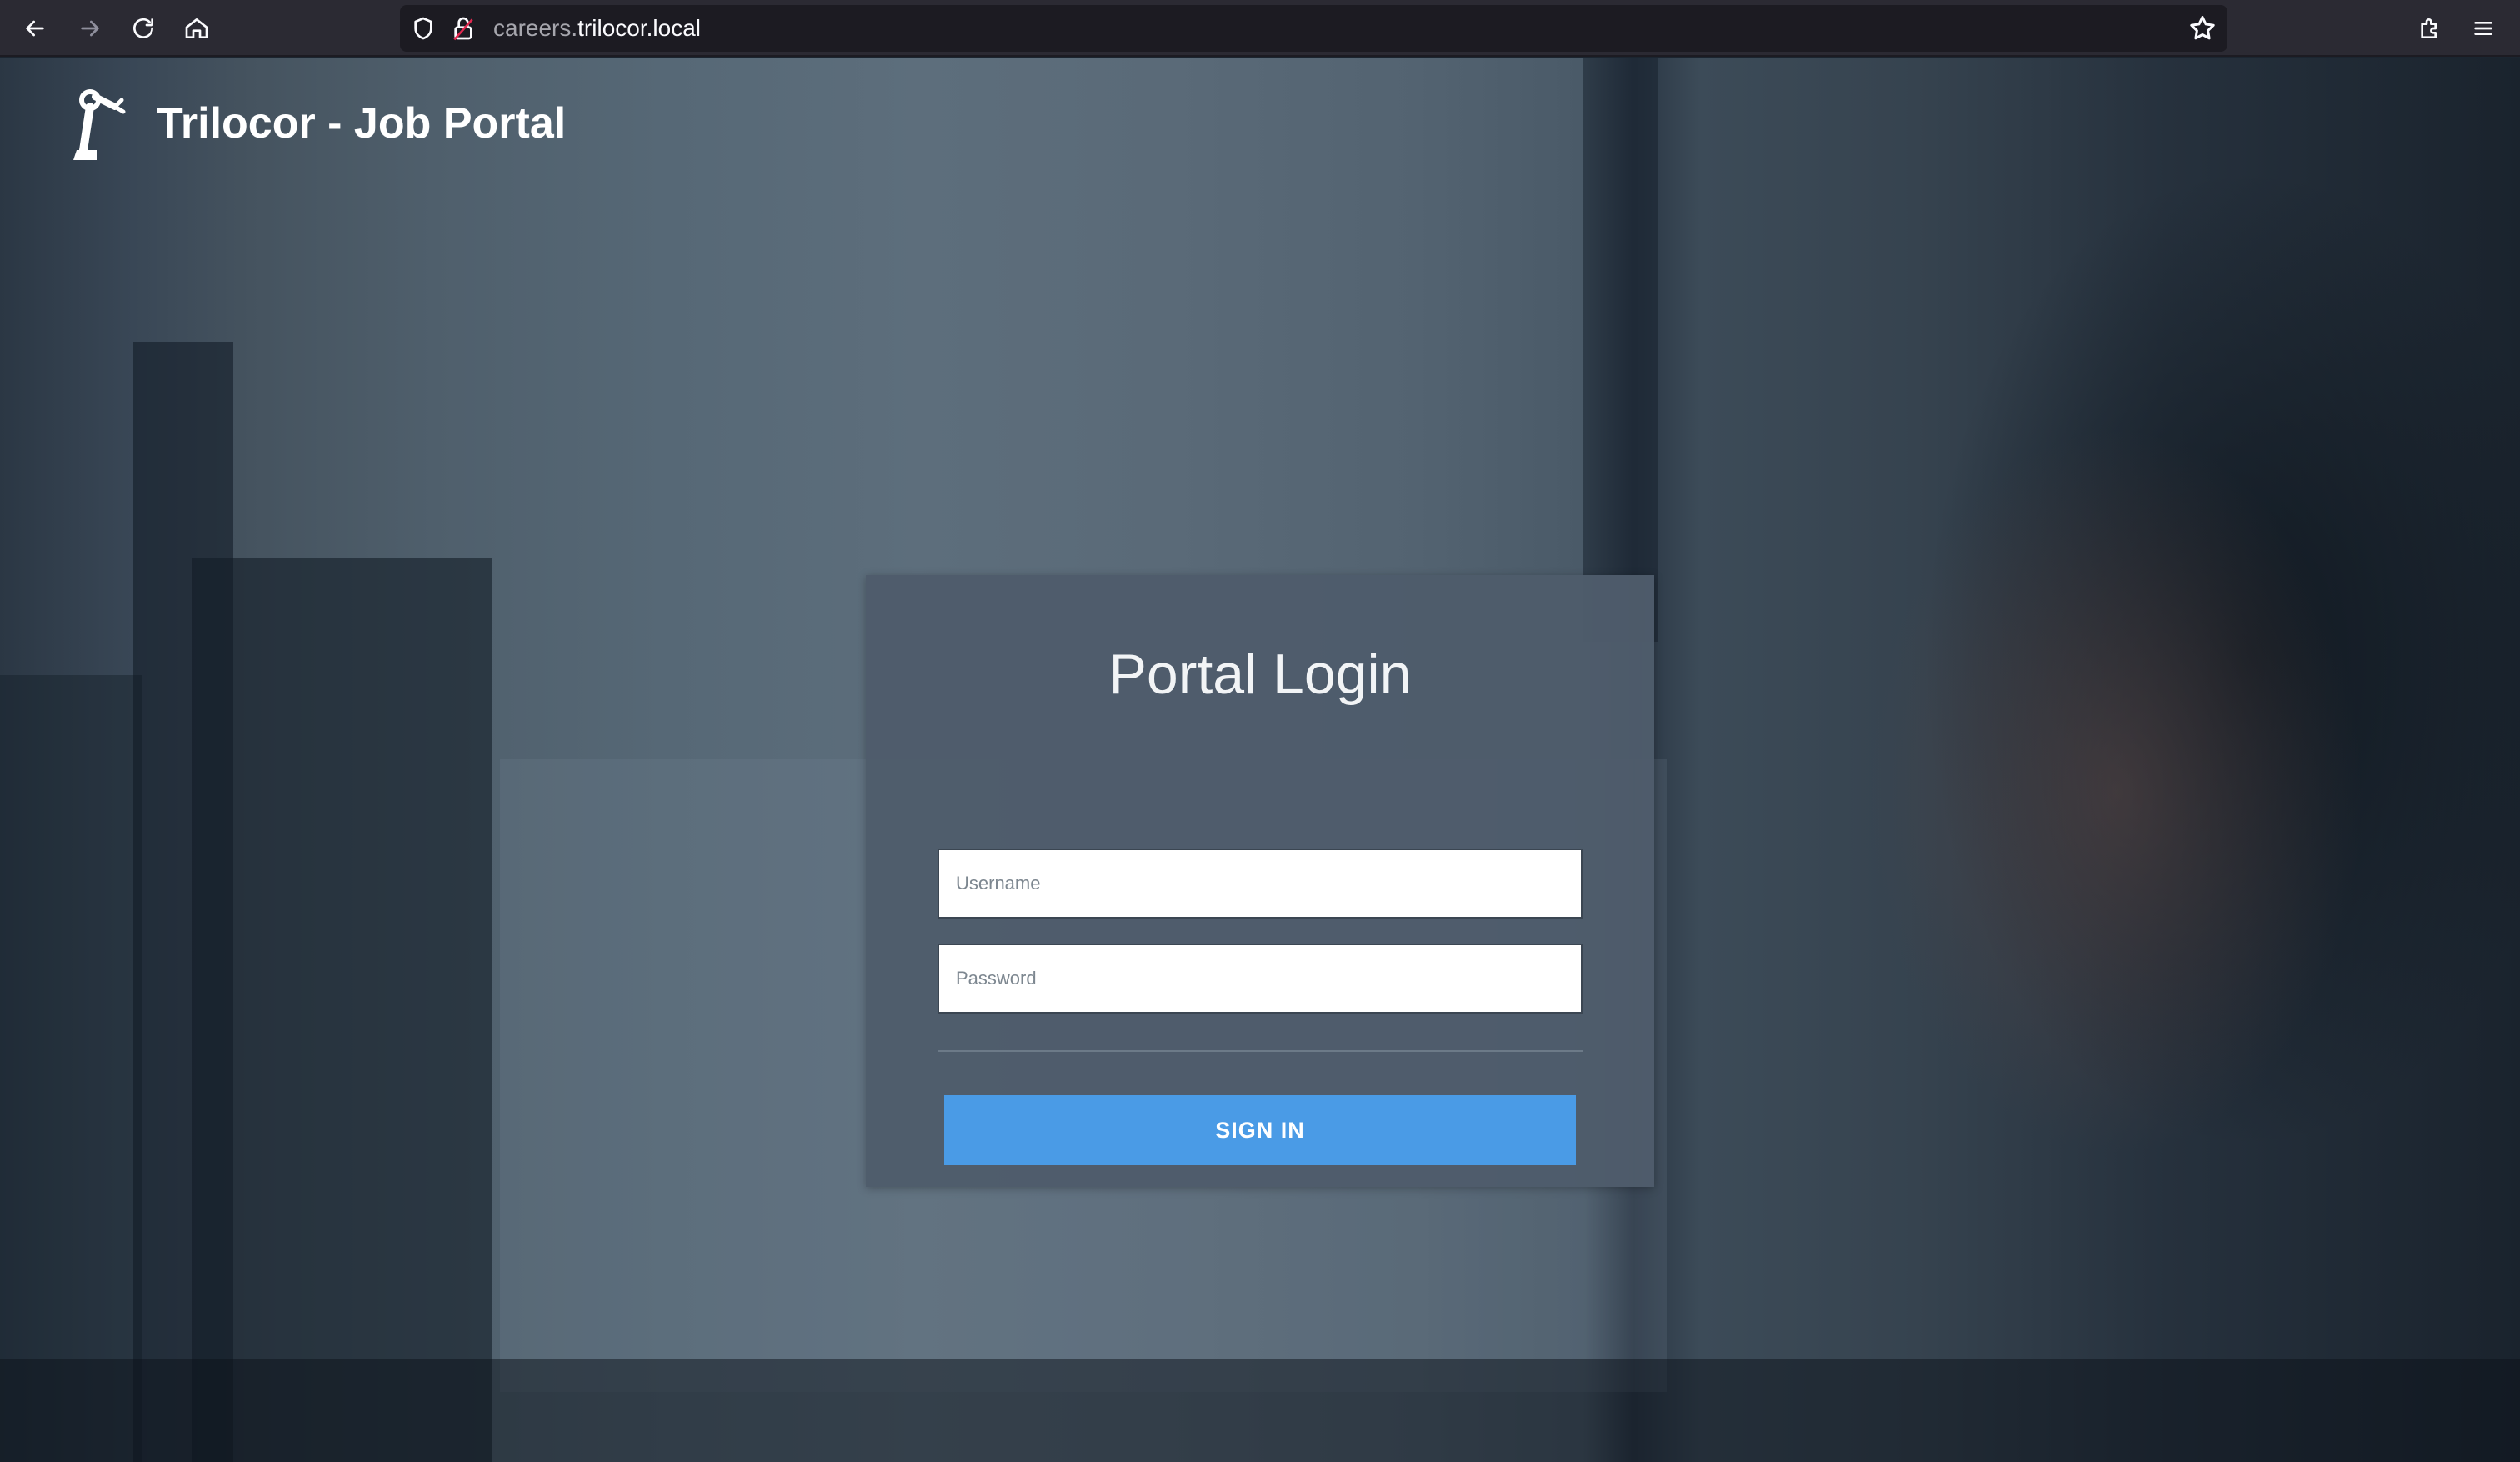  I want to click on puzzle-icon, so click(2429, 28).